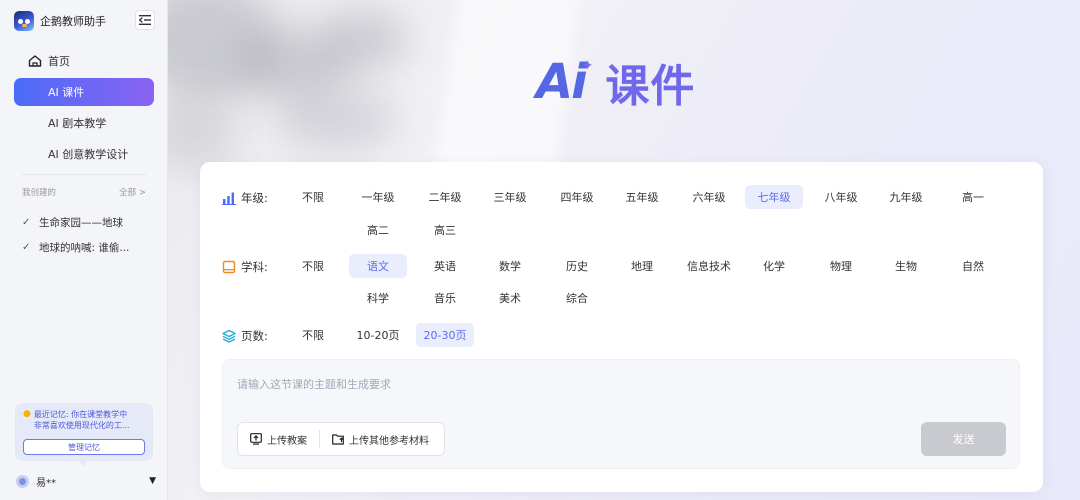 The width and height of the screenshot is (1080, 500). Describe the element at coordinates (973, 266) in the screenshot. I see `subject-option: 自然` at that location.